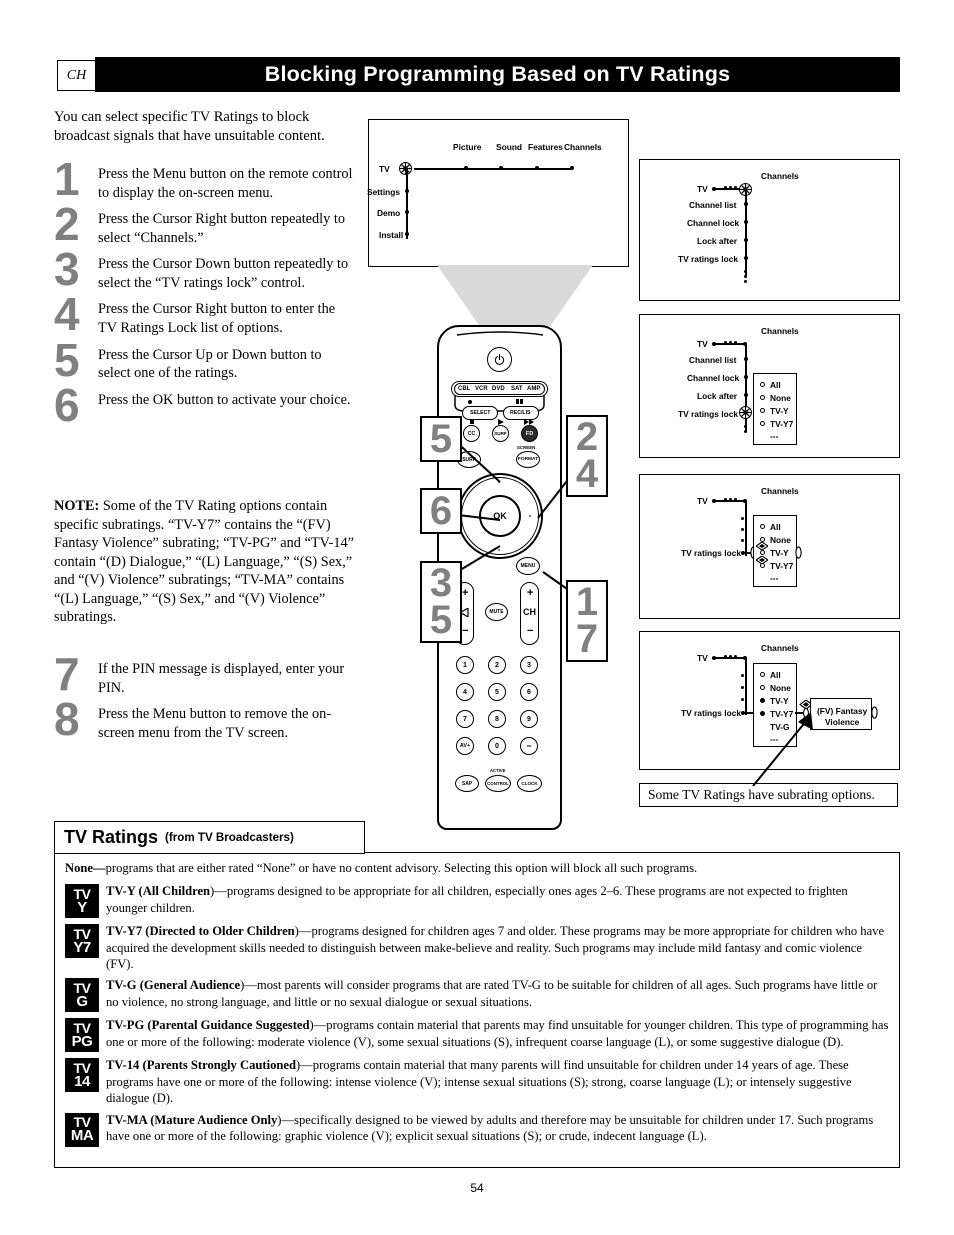  Describe the element at coordinates (545, 147) in the screenshot. I see `tv-menu-item-features: Features` at that location.